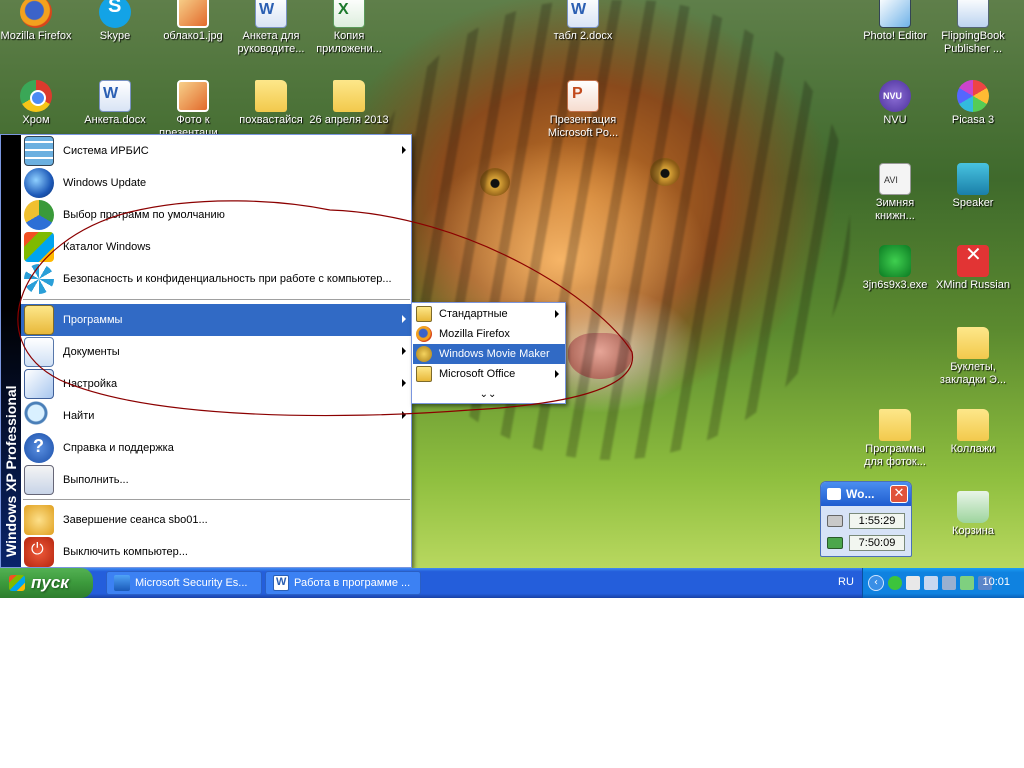 This screenshot has height=768, width=1024. Describe the element at coordinates (115, 21) in the screenshot. I see `desktop-icon-skype: Skype` at that location.